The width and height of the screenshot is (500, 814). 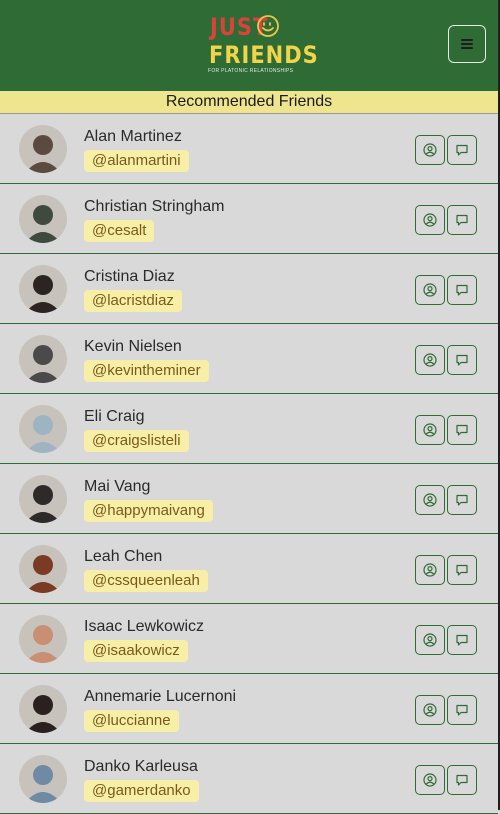 What do you see at coordinates (249, 779) in the screenshot?
I see `friend-row: Danko Karleusa @gamerdanko` at bounding box center [249, 779].